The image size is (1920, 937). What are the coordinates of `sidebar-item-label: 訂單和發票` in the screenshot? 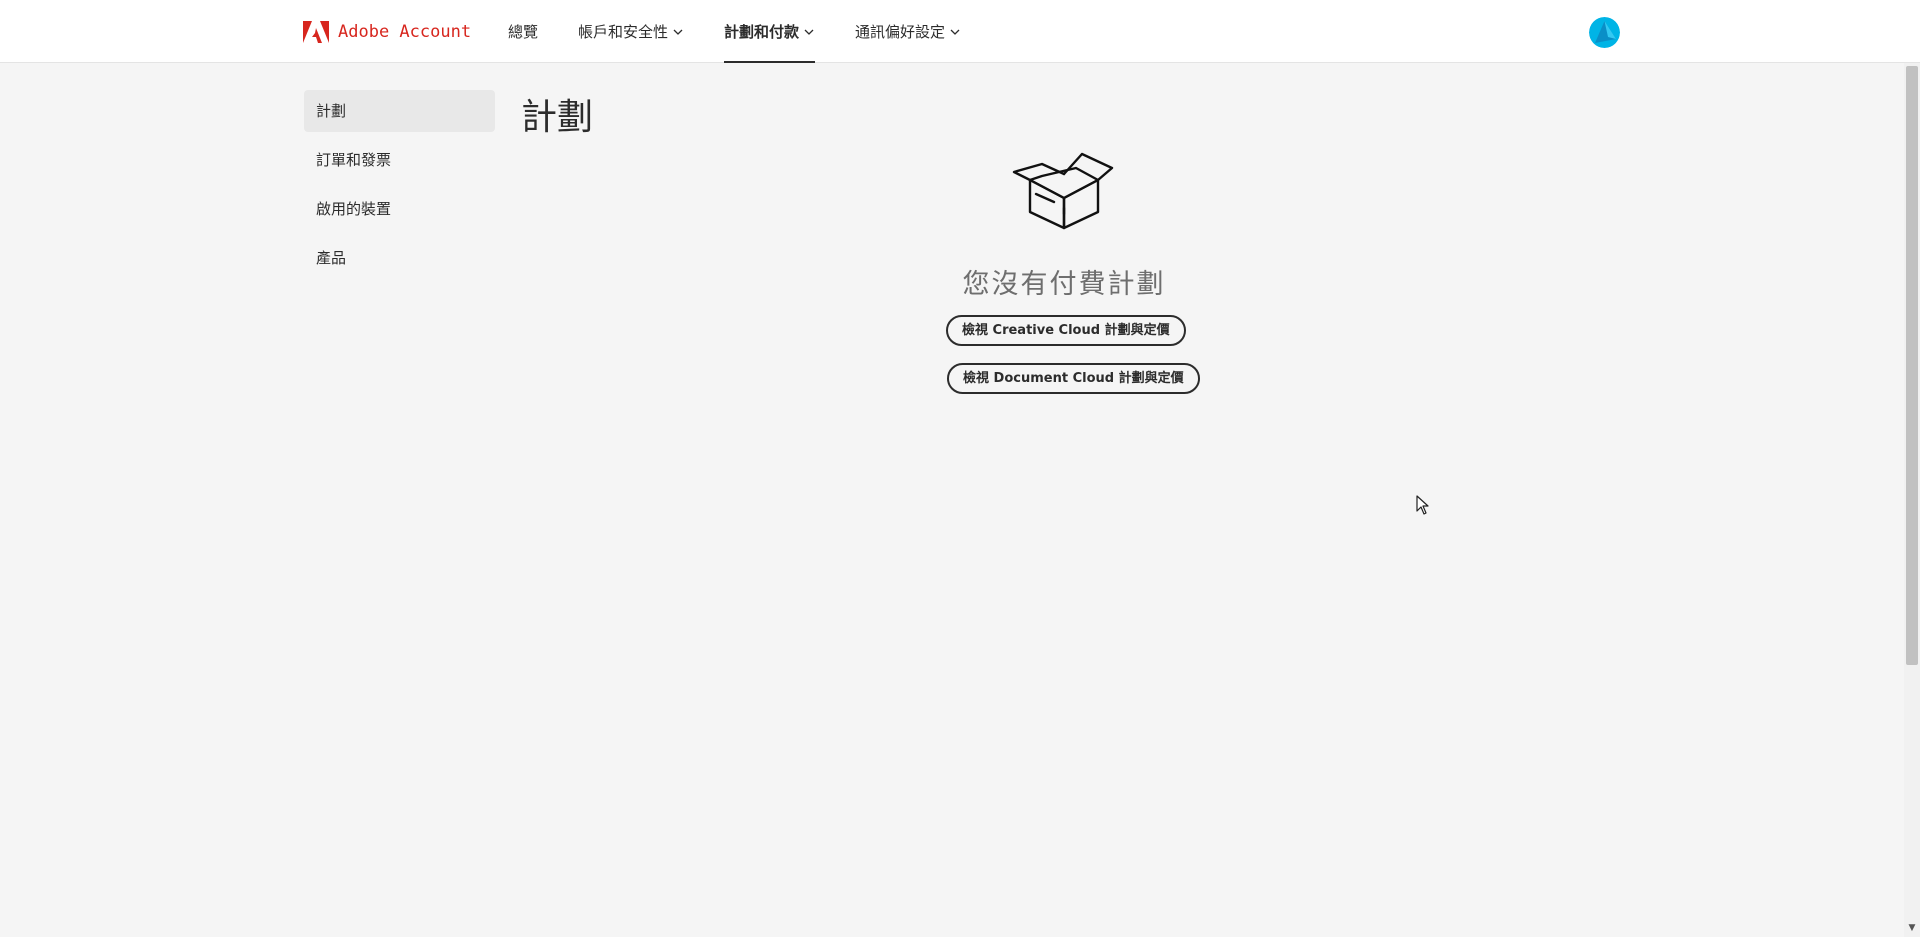 It's located at (354, 160).